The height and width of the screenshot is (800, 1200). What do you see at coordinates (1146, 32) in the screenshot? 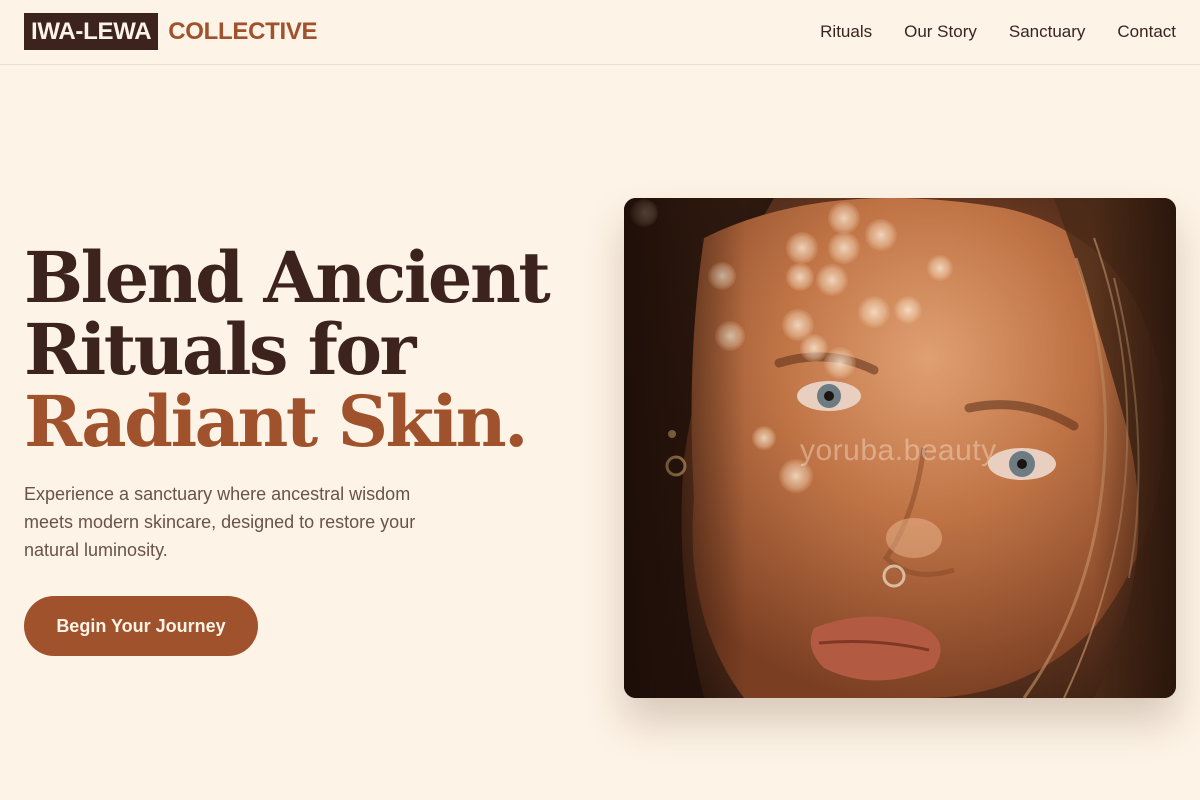
I see `nav-link-contact: Contact` at bounding box center [1146, 32].